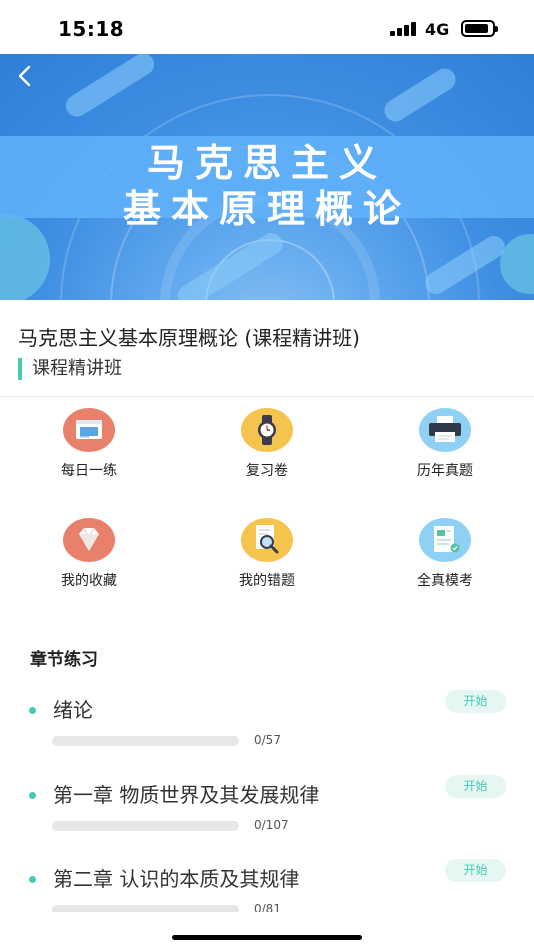 Image resolution: width=534 pixels, height=950 pixels. I want to click on course-title: 马克思主义基本原理概论 (课程精讲班), so click(189, 338).